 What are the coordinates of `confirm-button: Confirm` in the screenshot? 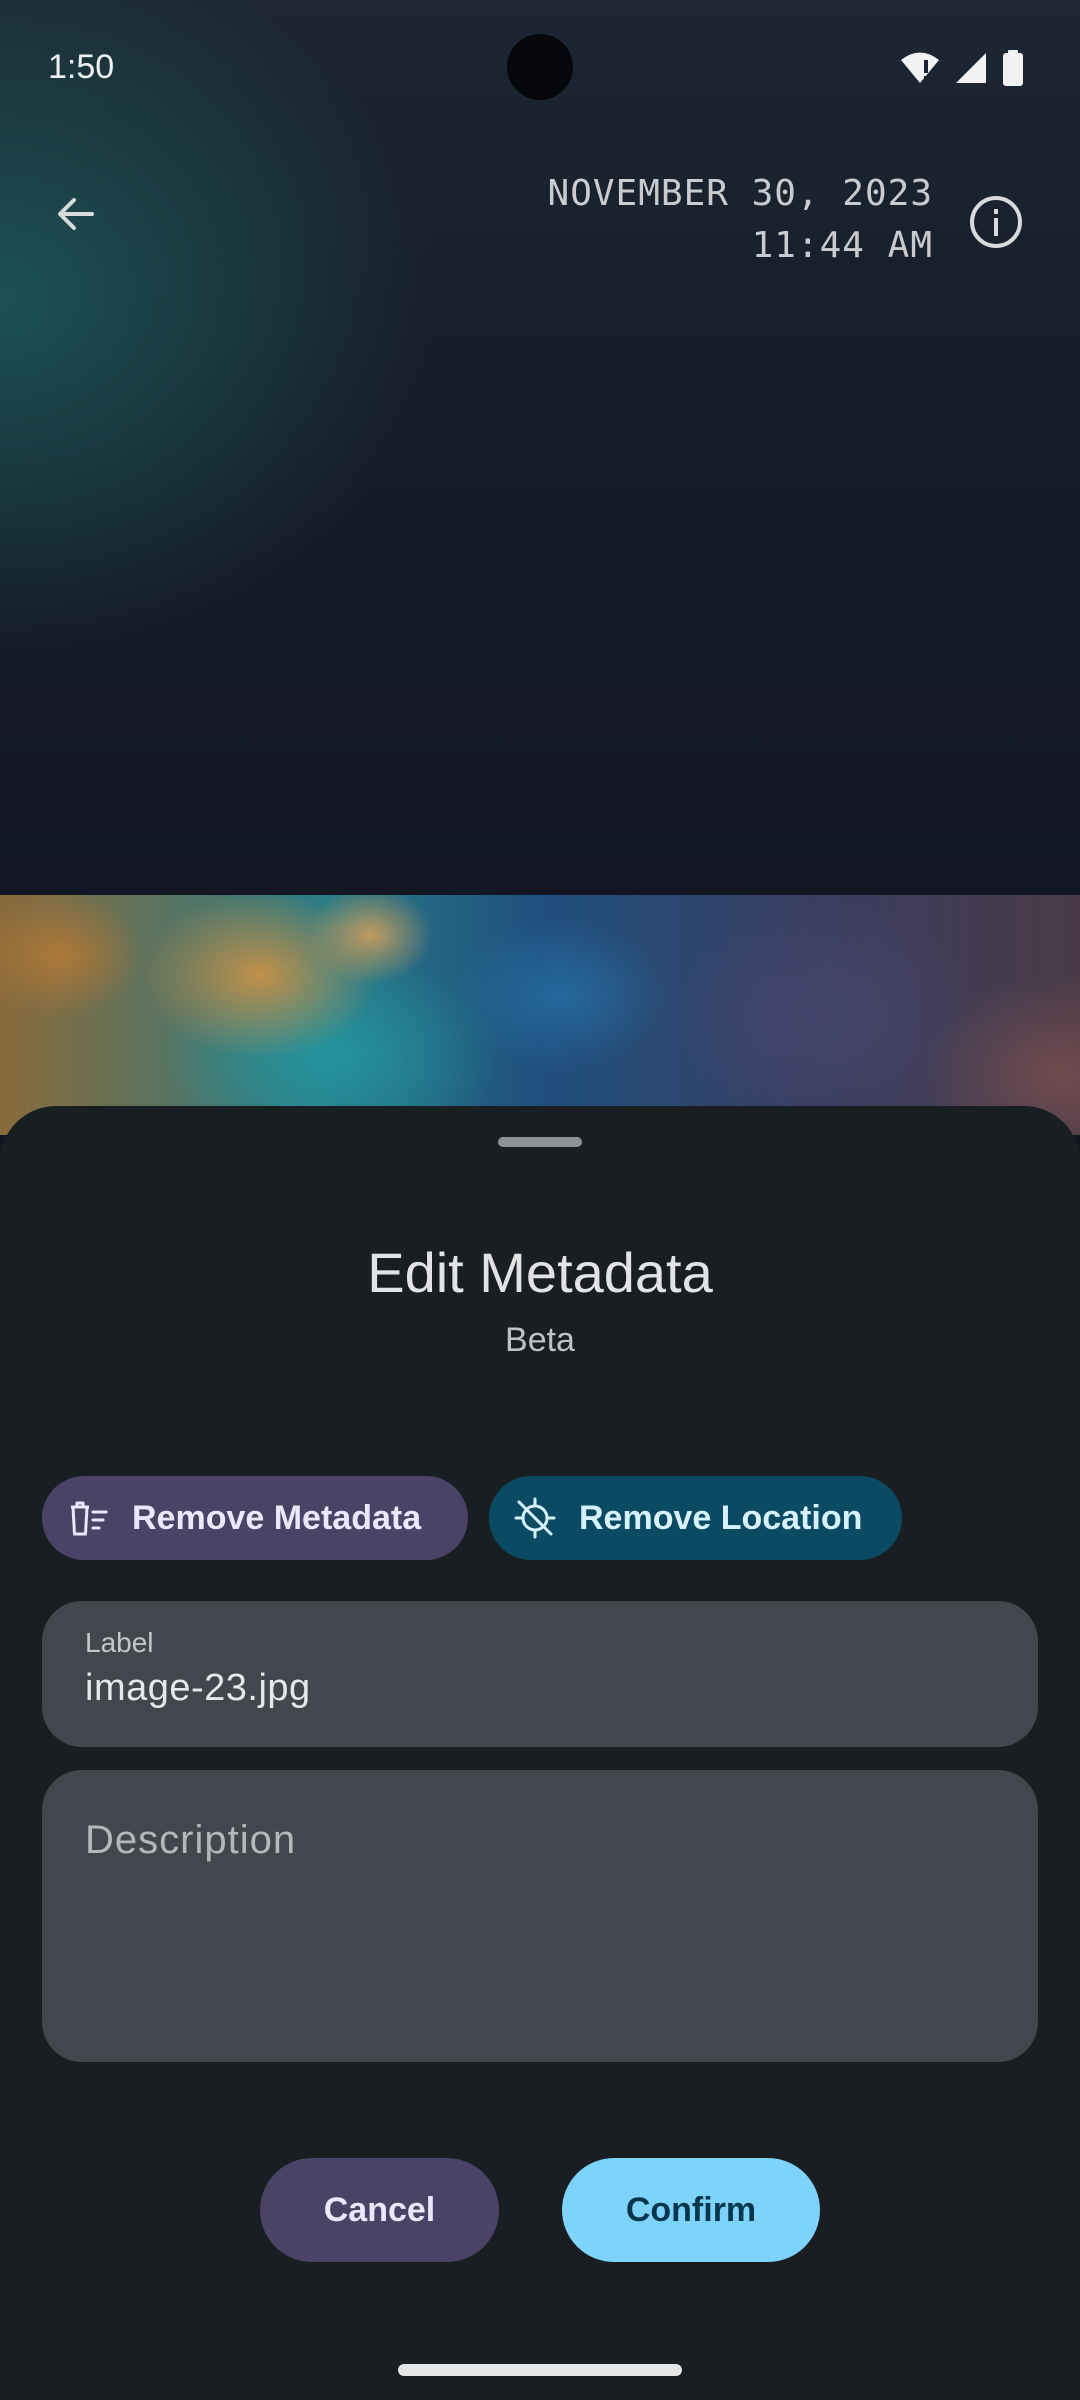 It's located at (691, 2210).